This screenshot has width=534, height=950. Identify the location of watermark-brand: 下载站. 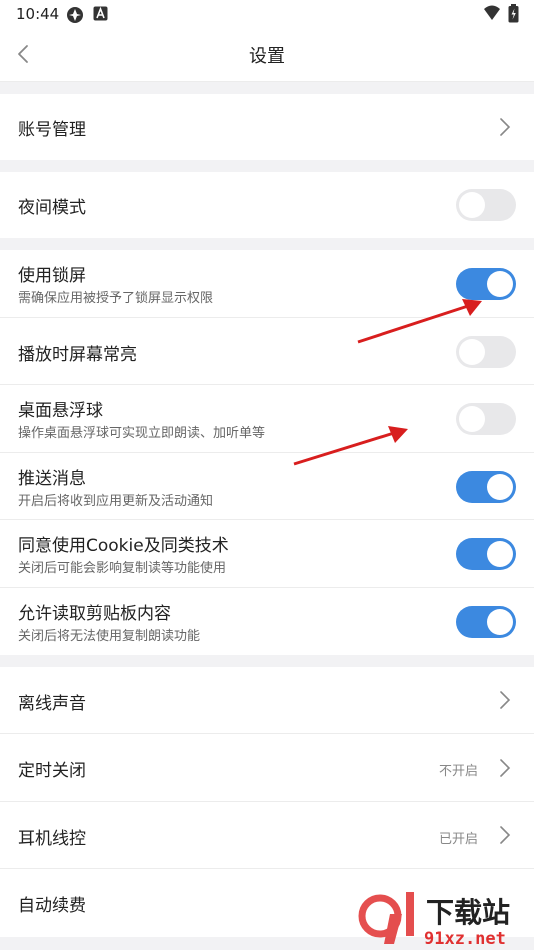
(468, 912).